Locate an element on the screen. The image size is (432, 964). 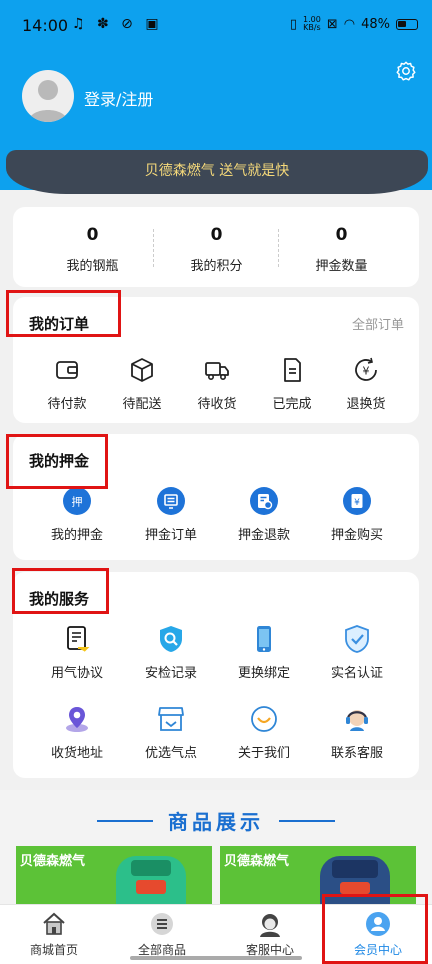
stat-deposit-count: 0 押金数量 is located at coordinates (341, 249).